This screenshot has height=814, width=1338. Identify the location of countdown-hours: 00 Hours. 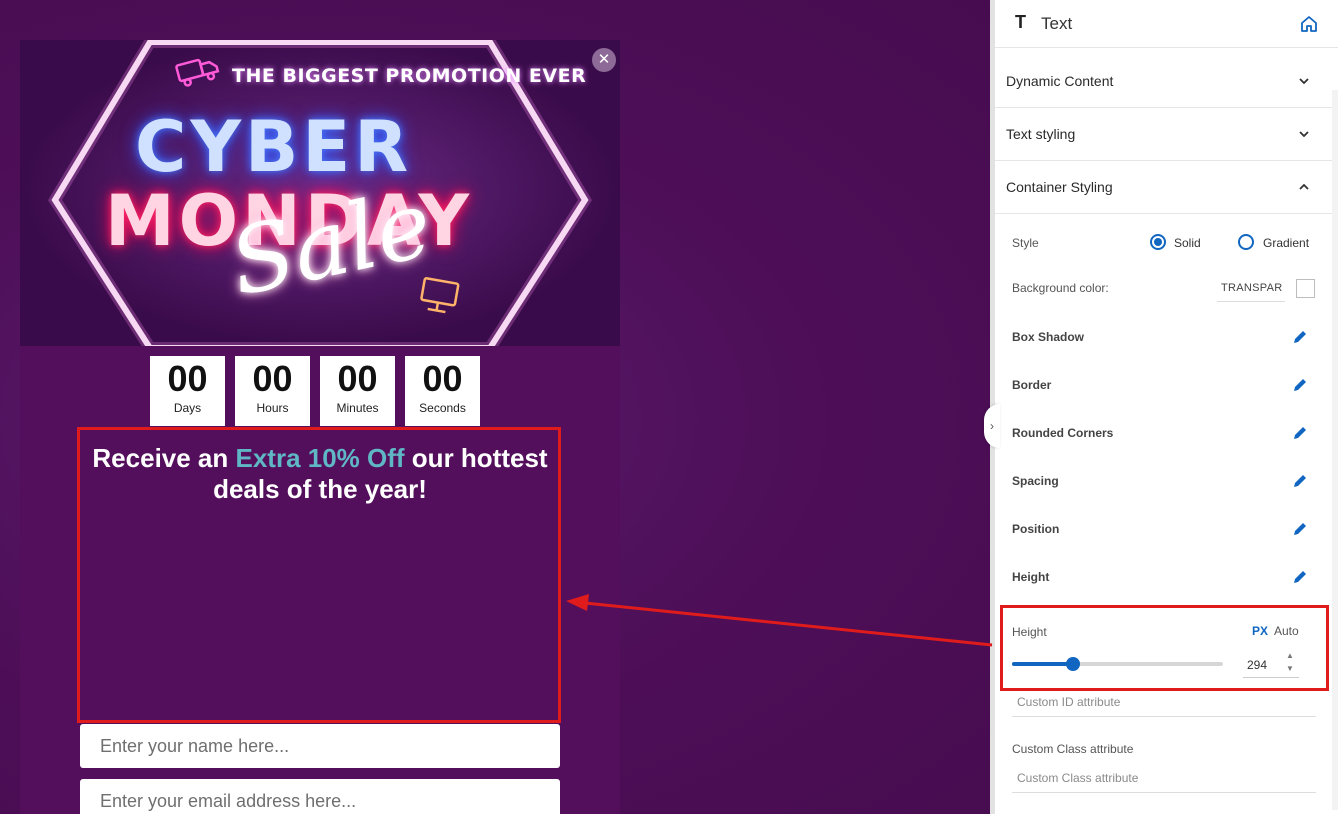
(272, 391).